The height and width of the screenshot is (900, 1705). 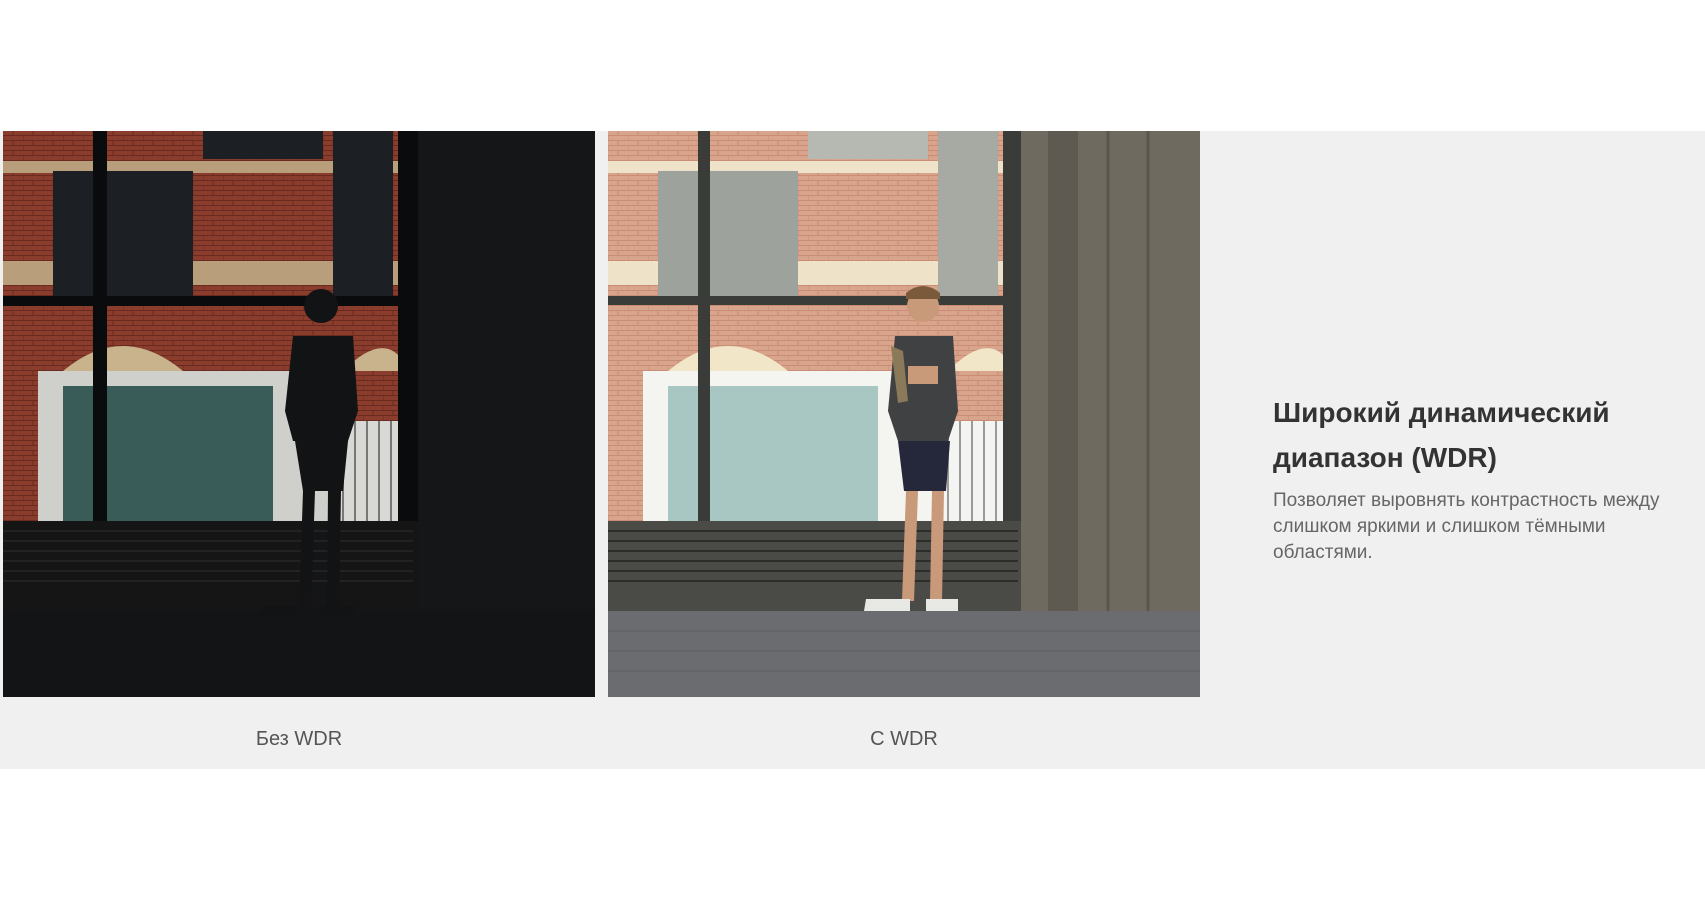 I want to click on caption-with-wdr: С WDR, so click(x=904, y=739).